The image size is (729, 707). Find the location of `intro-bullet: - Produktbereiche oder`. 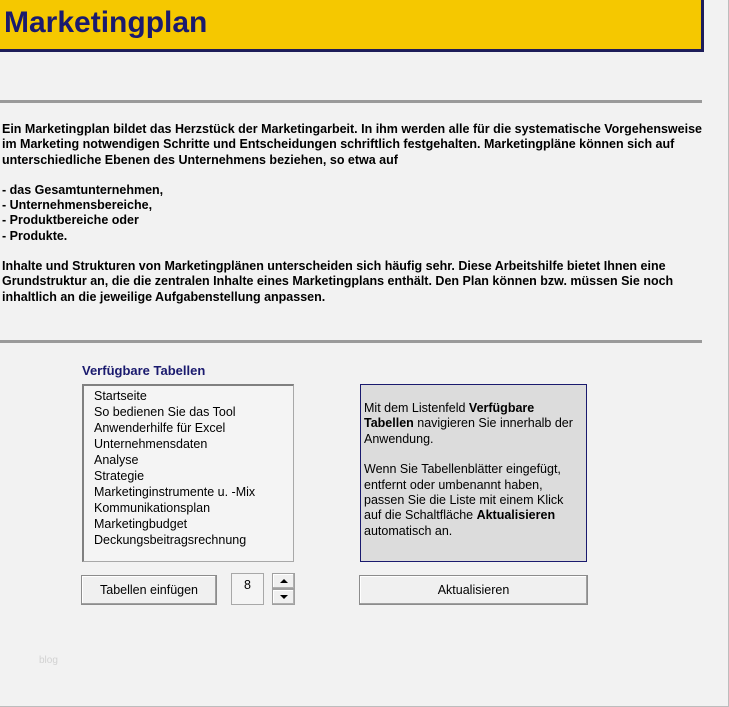

intro-bullet: - Produktbereiche oder is located at coordinates (70, 220).